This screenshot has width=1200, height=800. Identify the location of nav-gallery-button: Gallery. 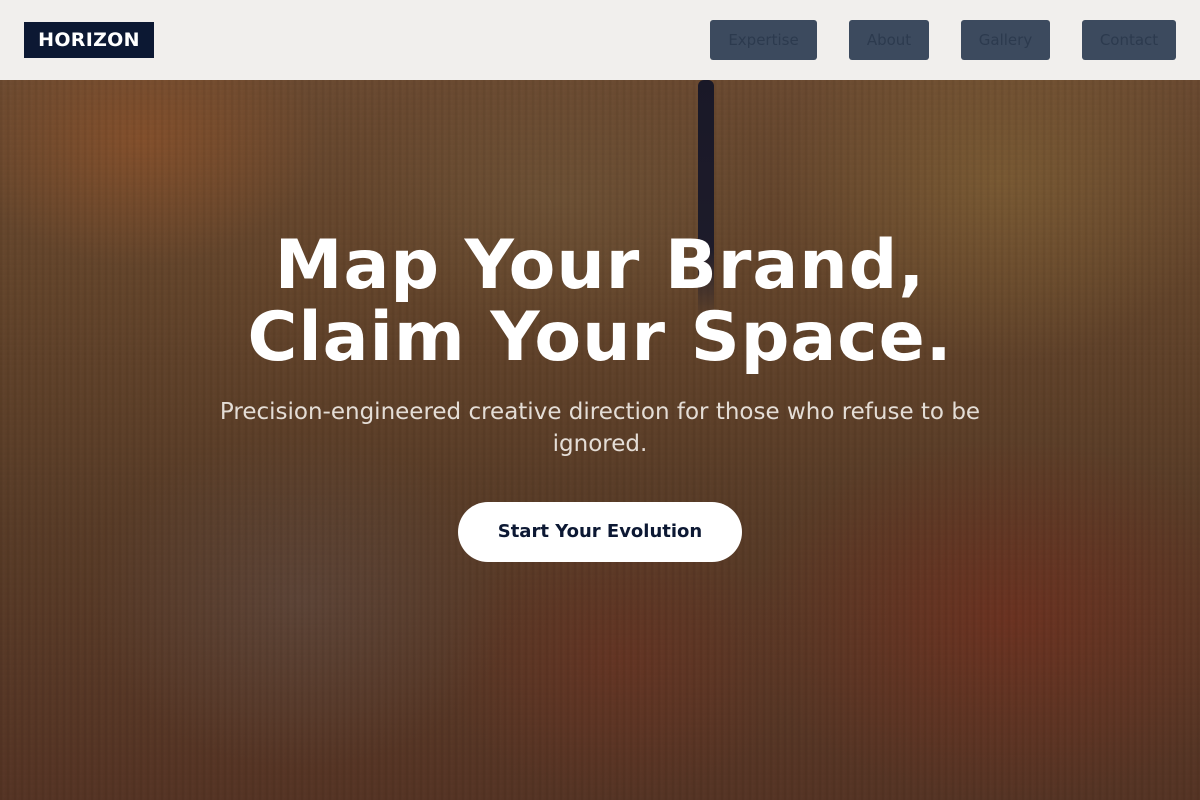
(1005, 40).